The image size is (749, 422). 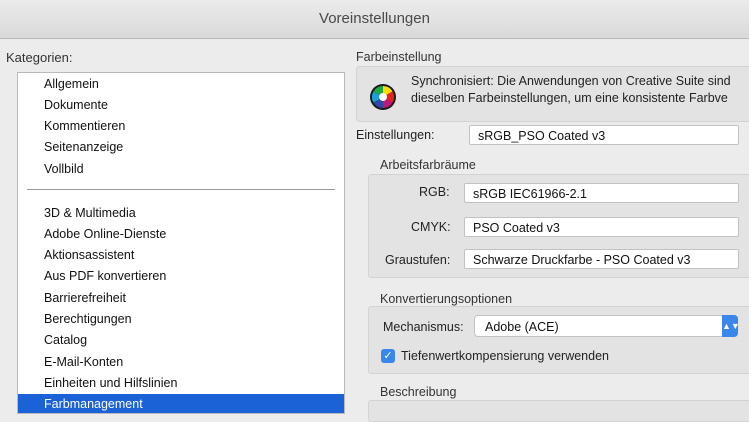 What do you see at coordinates (601, 193) in the screenshot?
I see `rgb-field: sRGB IEC61966-2.1` at bounding box center [601, 193].